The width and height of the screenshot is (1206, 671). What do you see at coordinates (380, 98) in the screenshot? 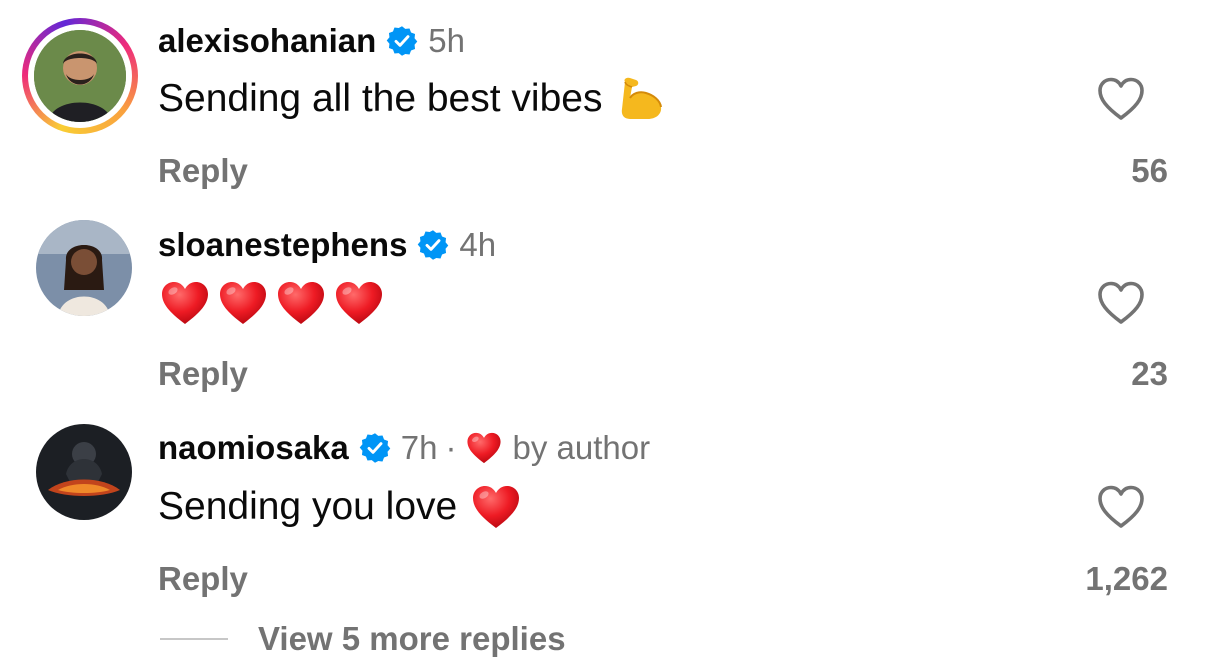
I see `comment-text: Sending all the best vibes` at bounding box center [380, 98].